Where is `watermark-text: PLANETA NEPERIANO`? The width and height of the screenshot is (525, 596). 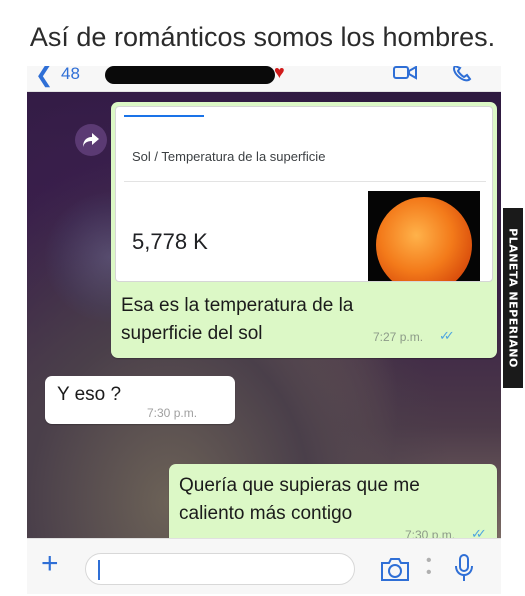 watermark-text: PLANETA NEPERIANO is located at coordinates (513, 298).